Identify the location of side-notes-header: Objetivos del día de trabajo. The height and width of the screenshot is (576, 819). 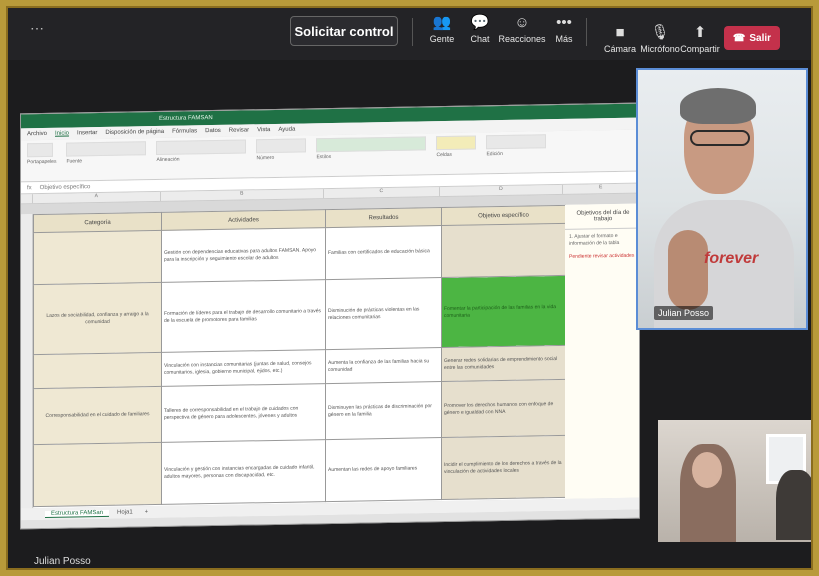
(602, 216).